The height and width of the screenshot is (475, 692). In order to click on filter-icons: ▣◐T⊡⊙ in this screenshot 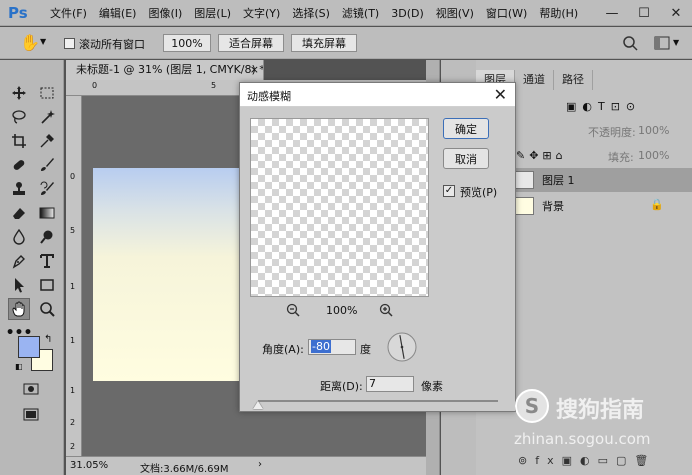, I will do `click(603, 106)`.